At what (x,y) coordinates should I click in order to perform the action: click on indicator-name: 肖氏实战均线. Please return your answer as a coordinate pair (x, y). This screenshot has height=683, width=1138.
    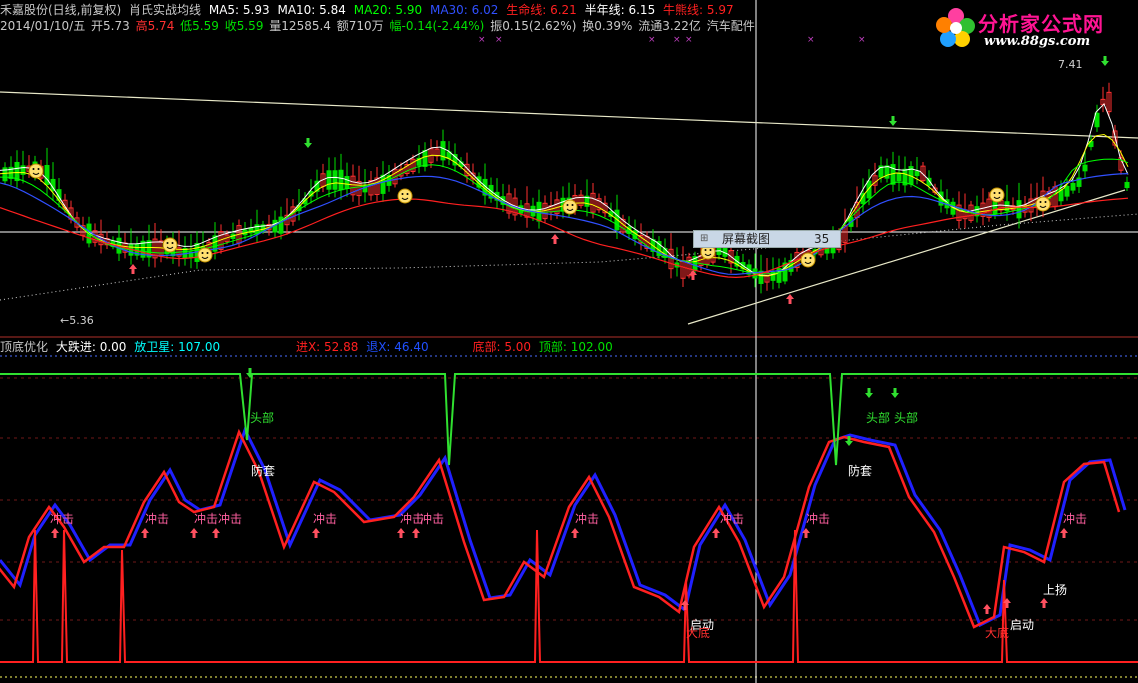
    Looking at the image, I should click on (165, 10).